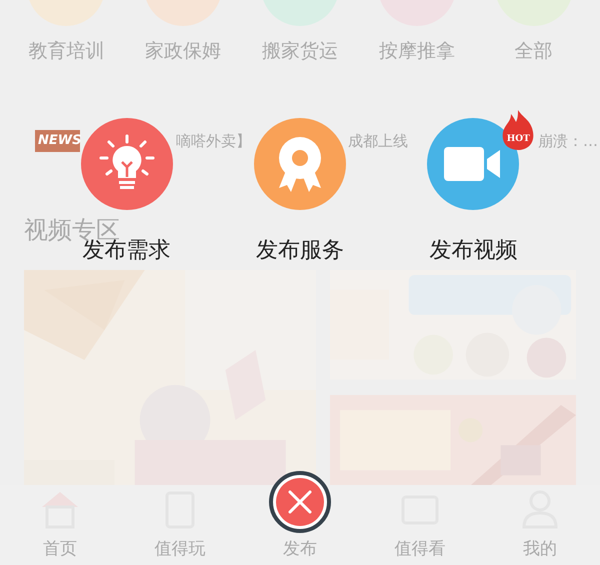 Image resolution: width=600 pixels, height=565 pixels. Describe the element at coordinates (533, 51) in the screenshot. I see `category-label: 全部` at that location.